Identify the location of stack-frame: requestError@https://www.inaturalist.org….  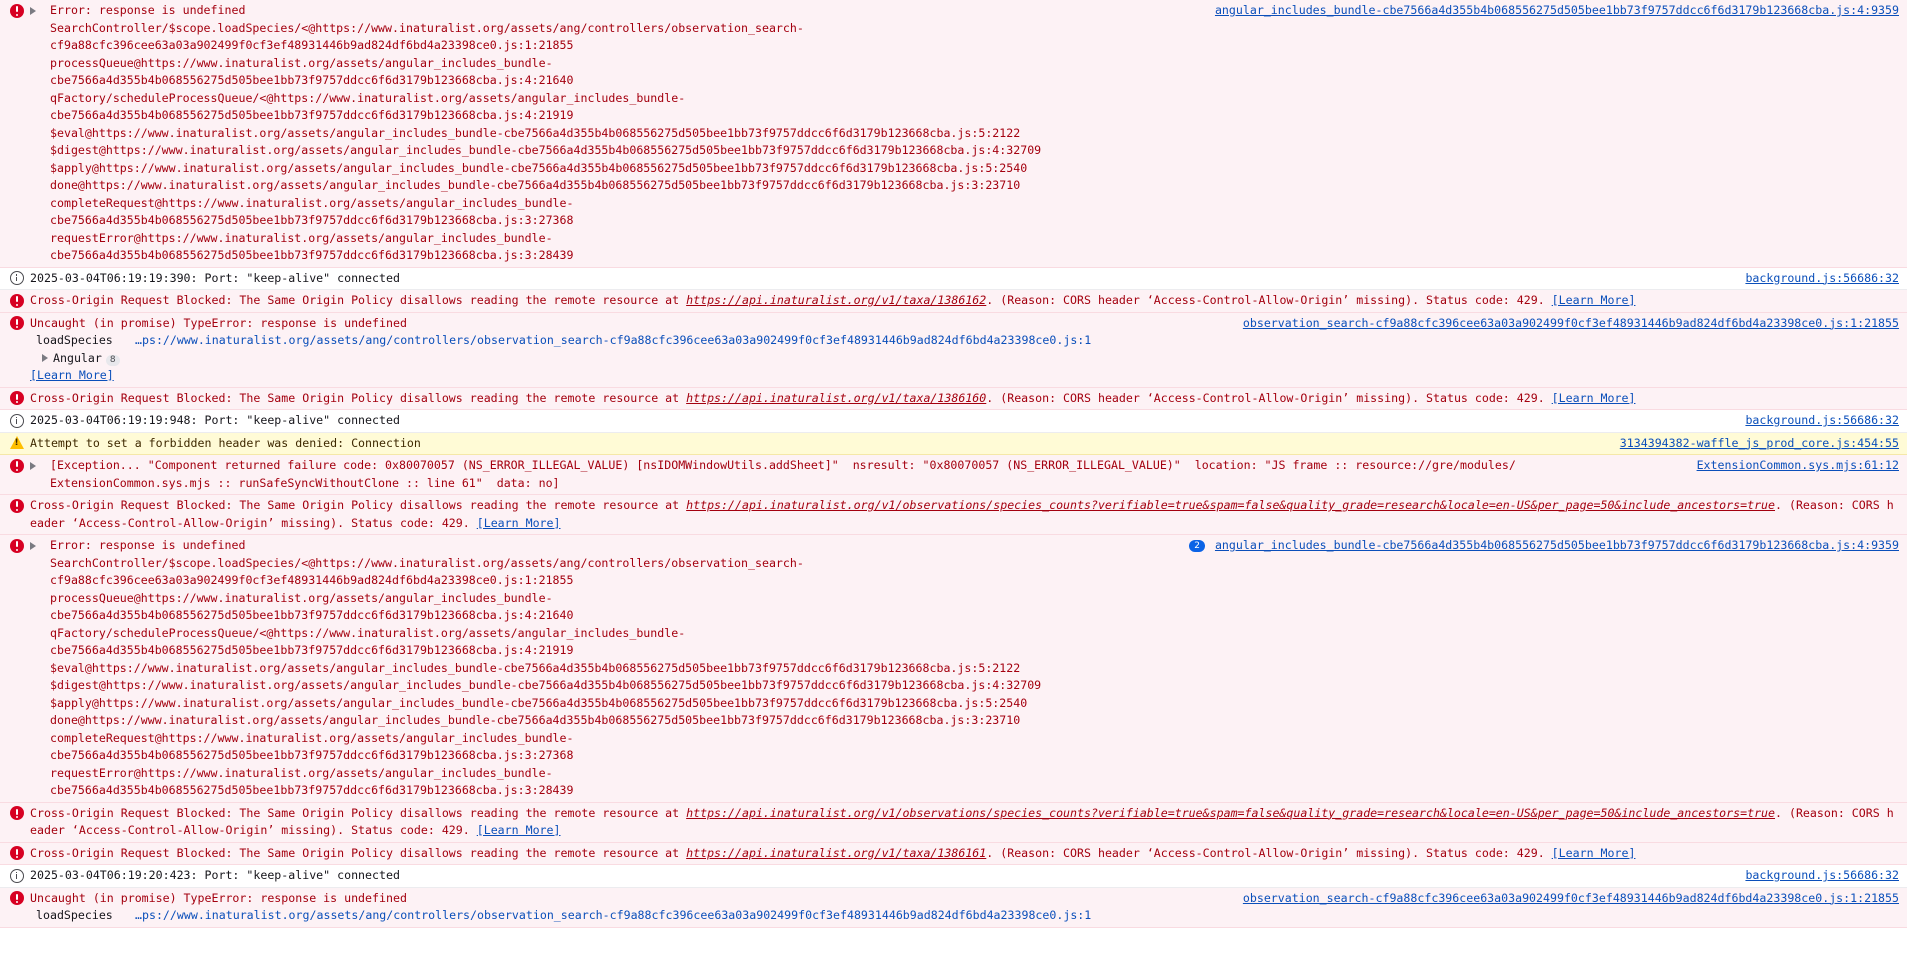
(301, 772).